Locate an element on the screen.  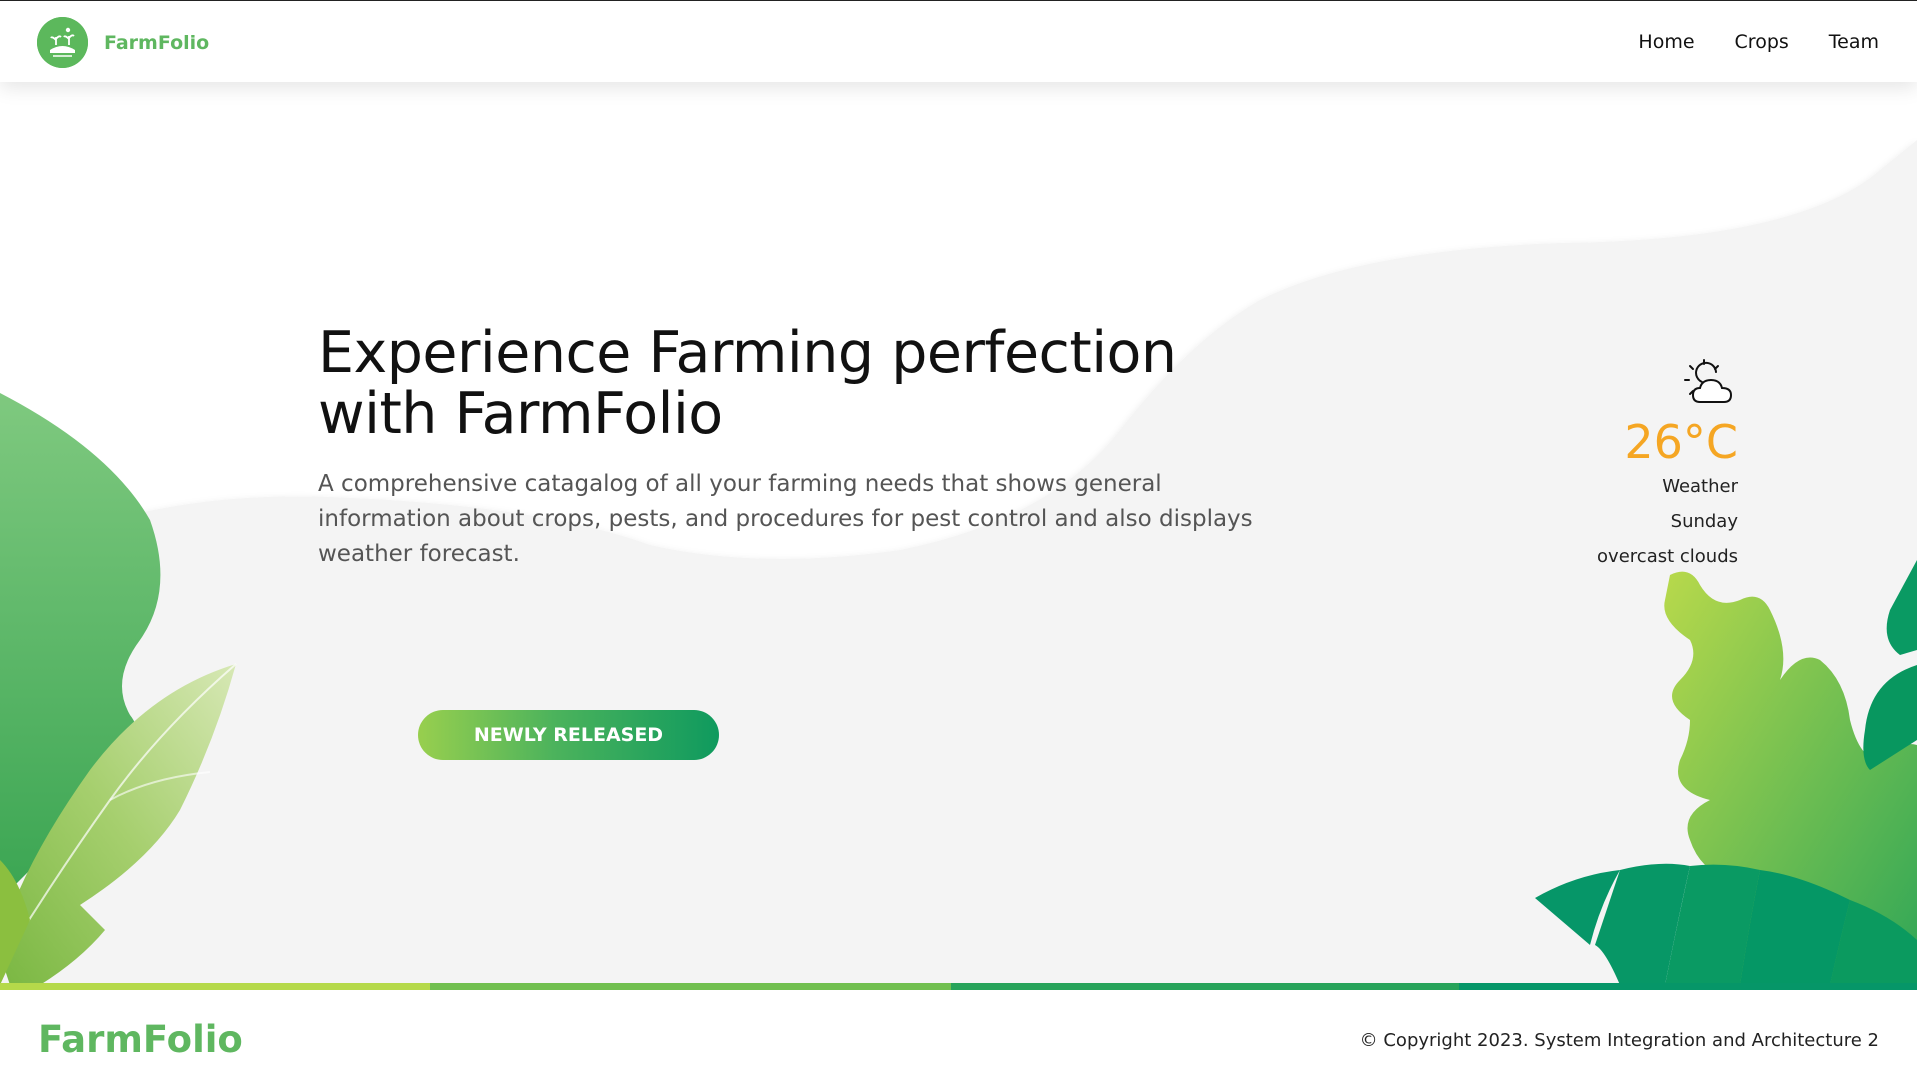
newly-released-button: NEWLY RELEASED is located at coordinates (568, 735).